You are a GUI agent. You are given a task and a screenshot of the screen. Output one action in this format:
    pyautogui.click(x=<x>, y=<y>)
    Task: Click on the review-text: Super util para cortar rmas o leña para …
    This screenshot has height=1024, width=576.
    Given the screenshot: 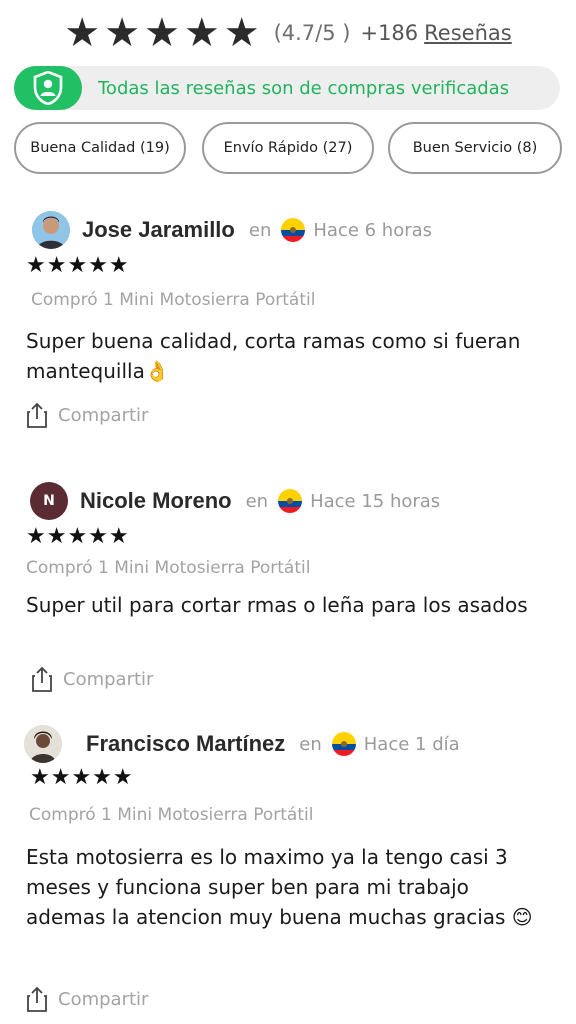 What is the action you would take?
    pyautogui.click(x=277, y=605)
    